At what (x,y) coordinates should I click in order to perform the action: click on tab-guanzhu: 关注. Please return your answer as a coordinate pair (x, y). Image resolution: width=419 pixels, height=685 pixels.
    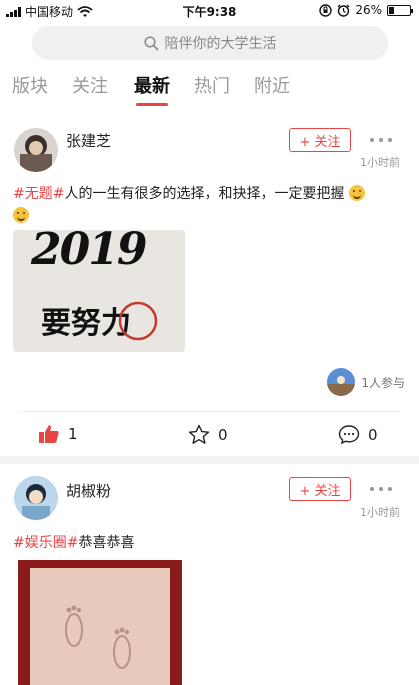
    Looking at the image, I should click on (90, 85).